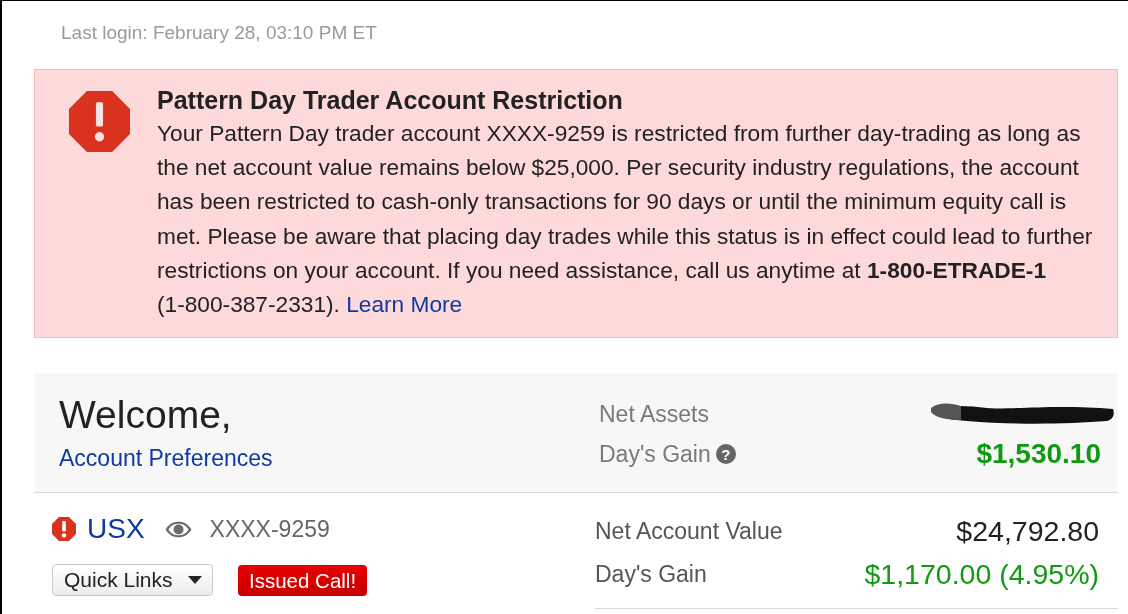 The image size is (1128, 614). Describe the element at coordinates (132, 580) in the screenshot. I see `quick-links-dropdown: Quick Links` at that location.